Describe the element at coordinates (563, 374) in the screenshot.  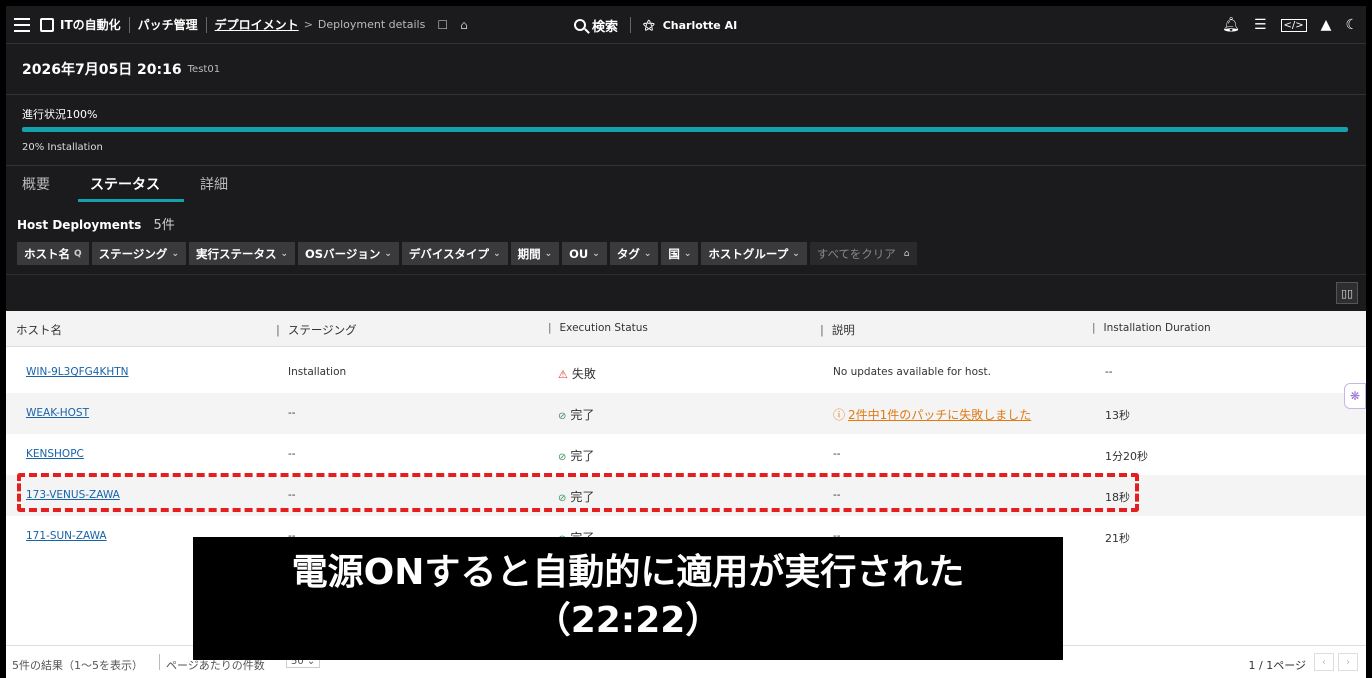
I see `warning-icon: ⚠` at that location.